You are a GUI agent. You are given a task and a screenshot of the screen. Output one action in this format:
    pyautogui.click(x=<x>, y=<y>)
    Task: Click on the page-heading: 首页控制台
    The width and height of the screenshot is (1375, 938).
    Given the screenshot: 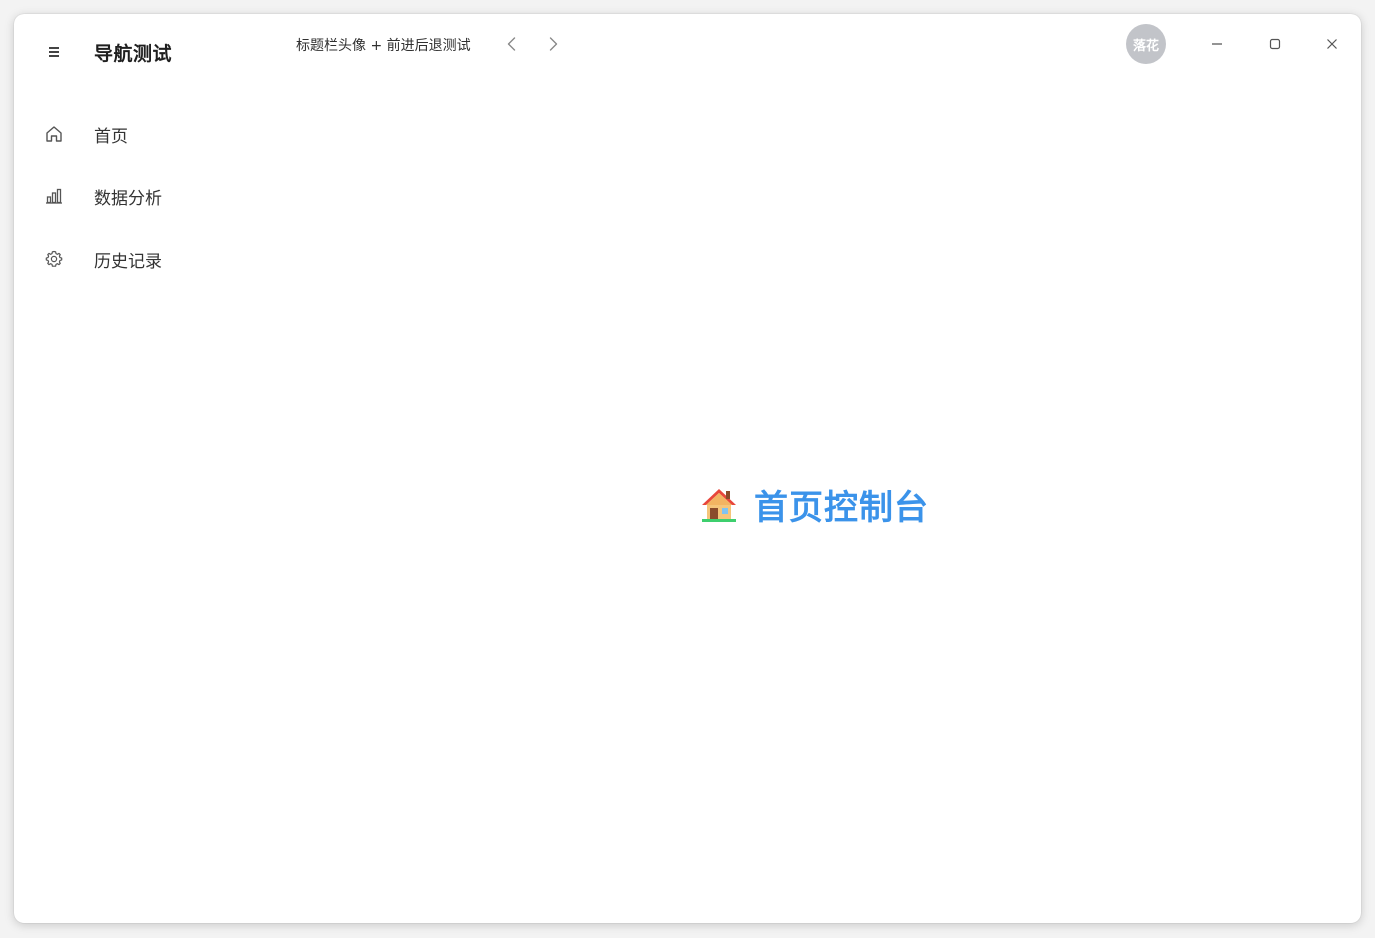 What is the action you would take?
    pyautogui.click(x=814, y=504)
    